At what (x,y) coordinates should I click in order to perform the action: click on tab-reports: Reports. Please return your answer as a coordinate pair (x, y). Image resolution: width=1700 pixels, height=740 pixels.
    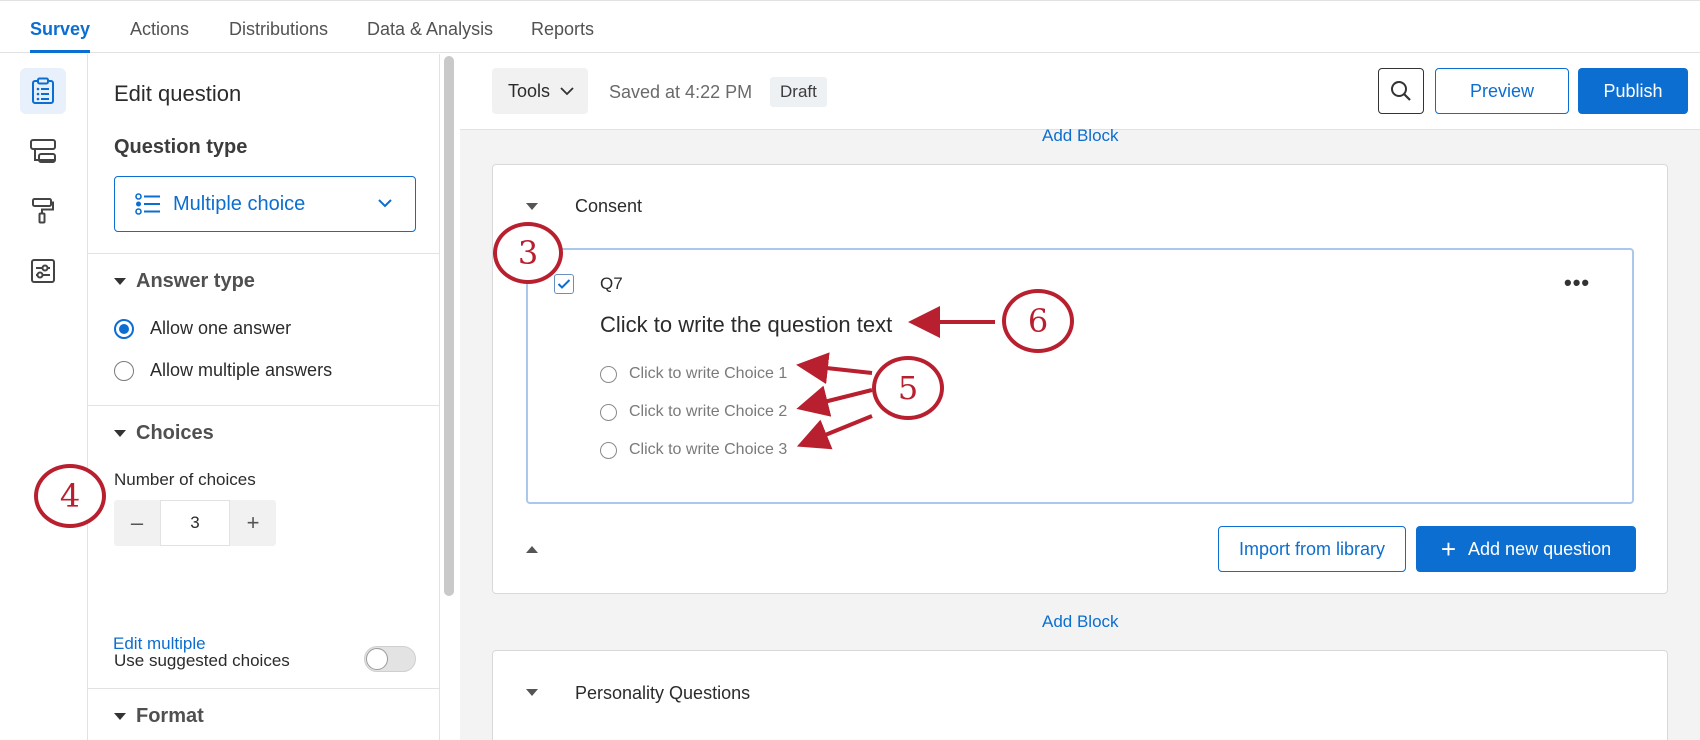
    Looking at the image, I should click on (562, 29).